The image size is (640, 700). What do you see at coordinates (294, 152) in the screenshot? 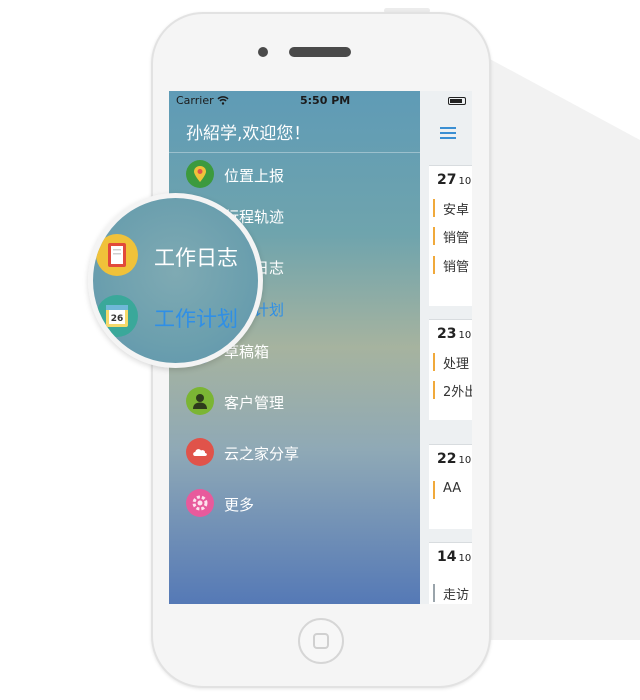
I see `header-divider` at bounding box center [294, 152].